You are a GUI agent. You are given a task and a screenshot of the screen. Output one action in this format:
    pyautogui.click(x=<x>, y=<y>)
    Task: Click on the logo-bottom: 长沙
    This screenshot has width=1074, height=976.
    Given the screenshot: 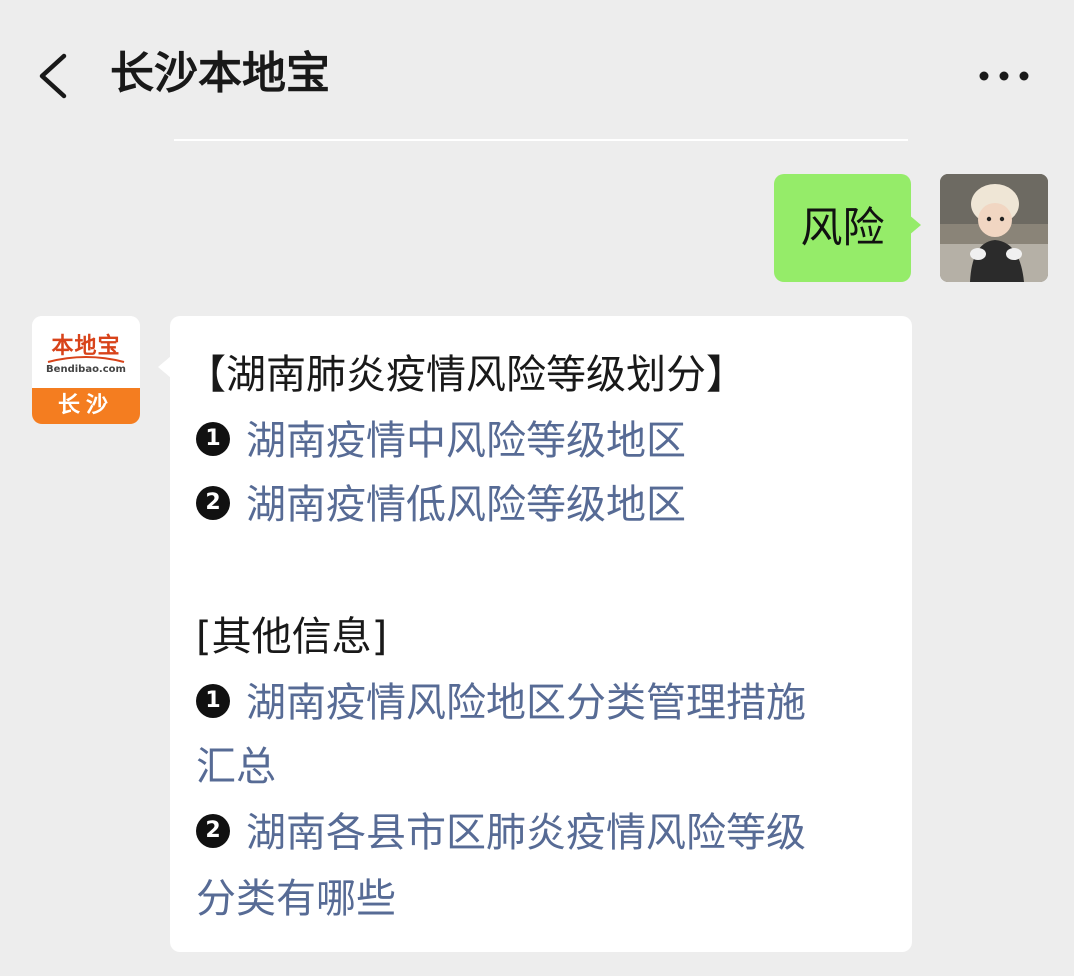 What is the action you would take?
    pyautogui.click(x=86, y=406)
    